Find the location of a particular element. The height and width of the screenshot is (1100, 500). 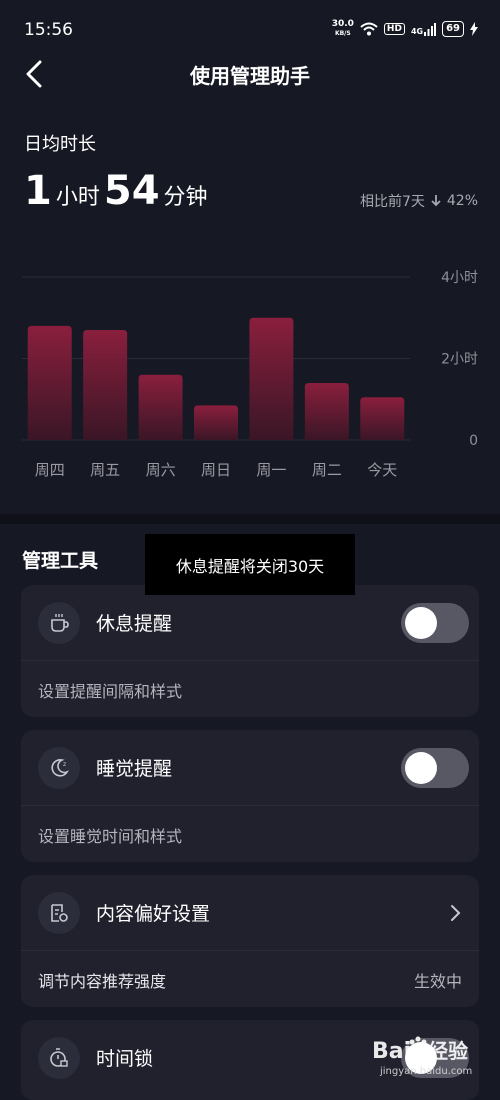

hours-value: 1 is located at coordinates (38, 191).